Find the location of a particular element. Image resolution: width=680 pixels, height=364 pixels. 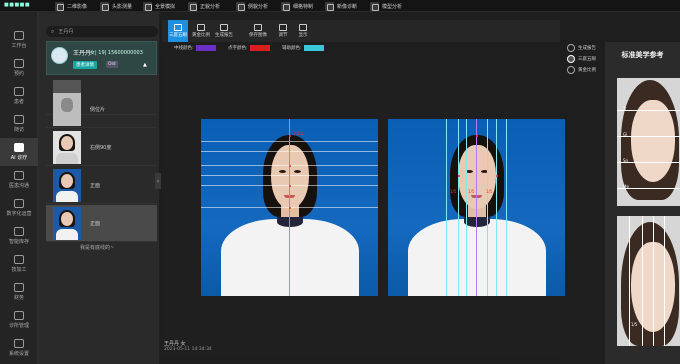

monitor-icon is located at coordinates (19, 203).